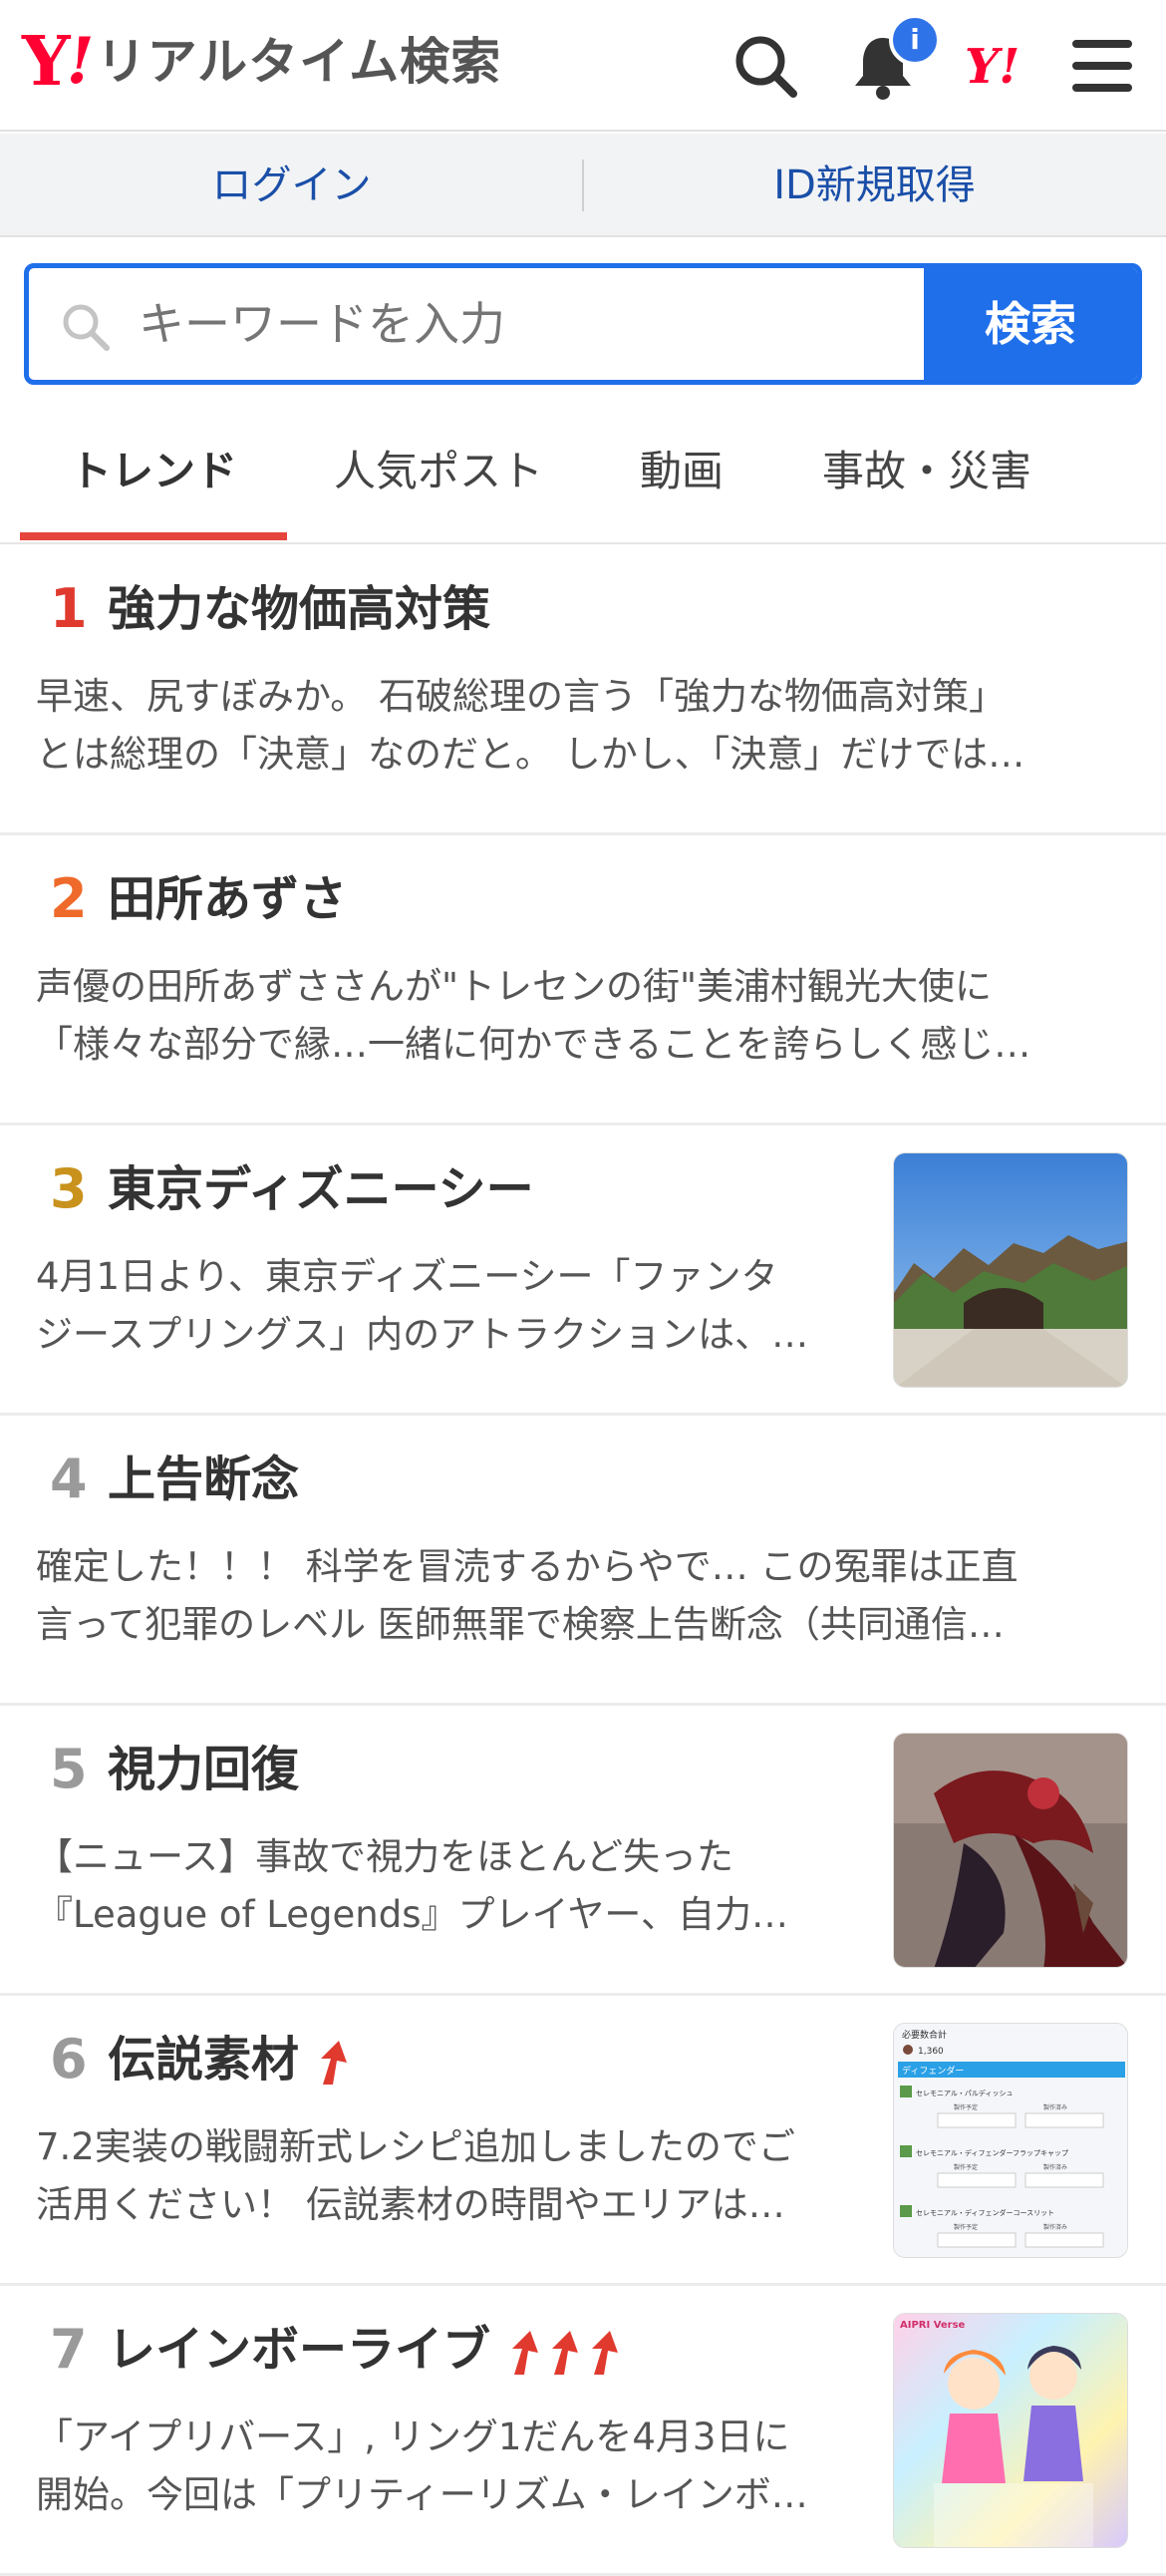 Image resolution: width=1166 pixels, height=2576 pixels. I want to click on tab-trend: トレンド, so click(153, 471).